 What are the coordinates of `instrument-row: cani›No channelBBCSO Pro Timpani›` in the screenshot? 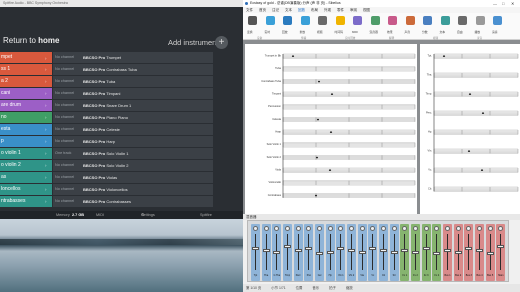 It's located at (121, 93).